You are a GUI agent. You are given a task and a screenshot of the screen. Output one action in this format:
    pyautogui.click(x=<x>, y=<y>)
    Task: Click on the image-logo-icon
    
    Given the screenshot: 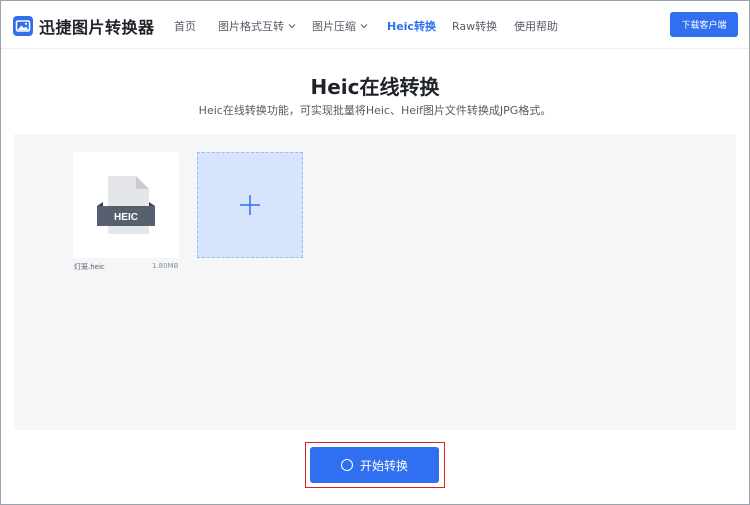 What is the action you would take?
    pyautogui.click(x=23, y=26)
    